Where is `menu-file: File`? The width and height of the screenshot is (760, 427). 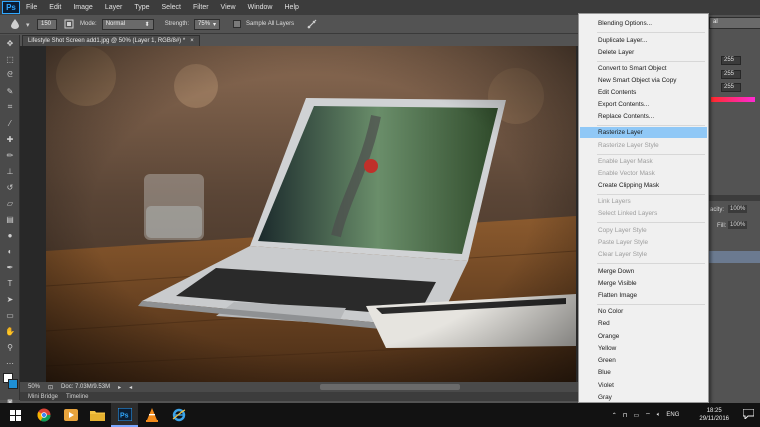
menu-file: File is located at coordinates (31, 7).